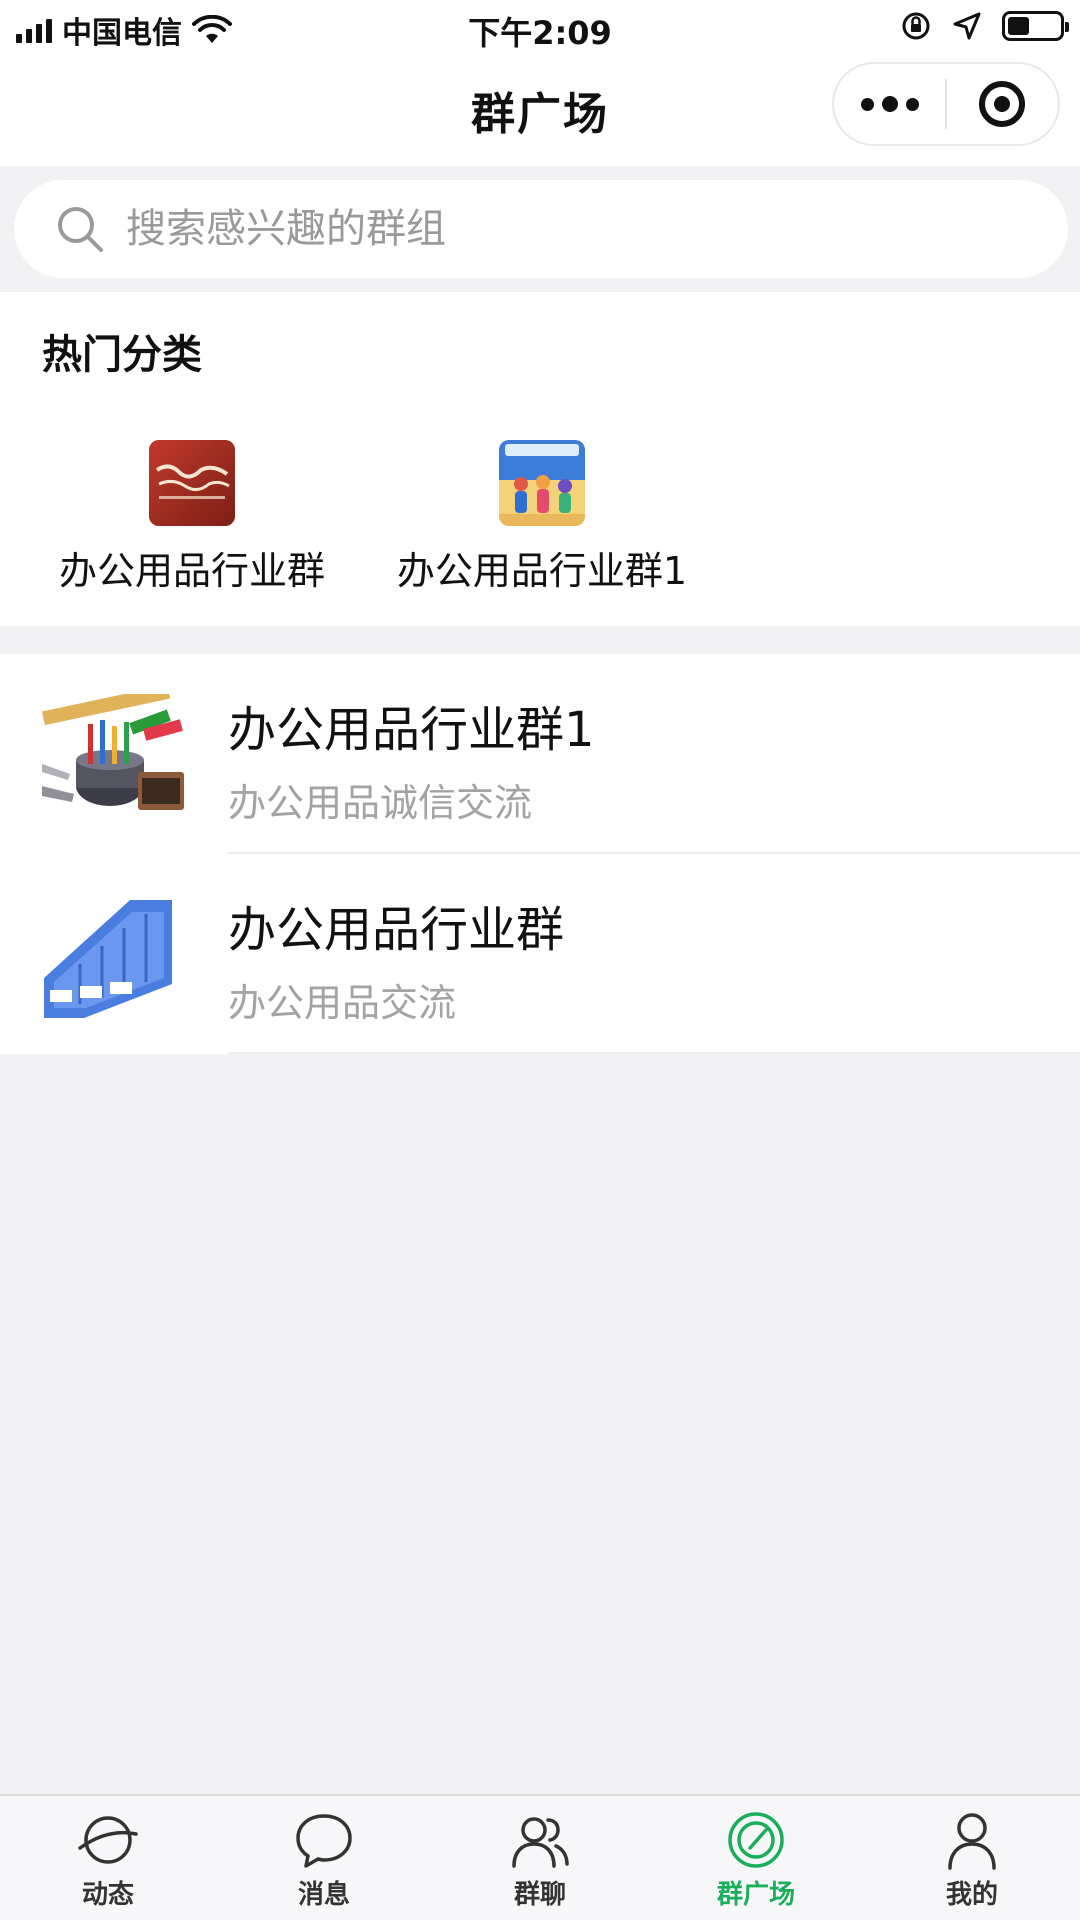 This screenshot has height=1920, width=1080. I want to click on tab-label: 我的, so click(971, 1895).